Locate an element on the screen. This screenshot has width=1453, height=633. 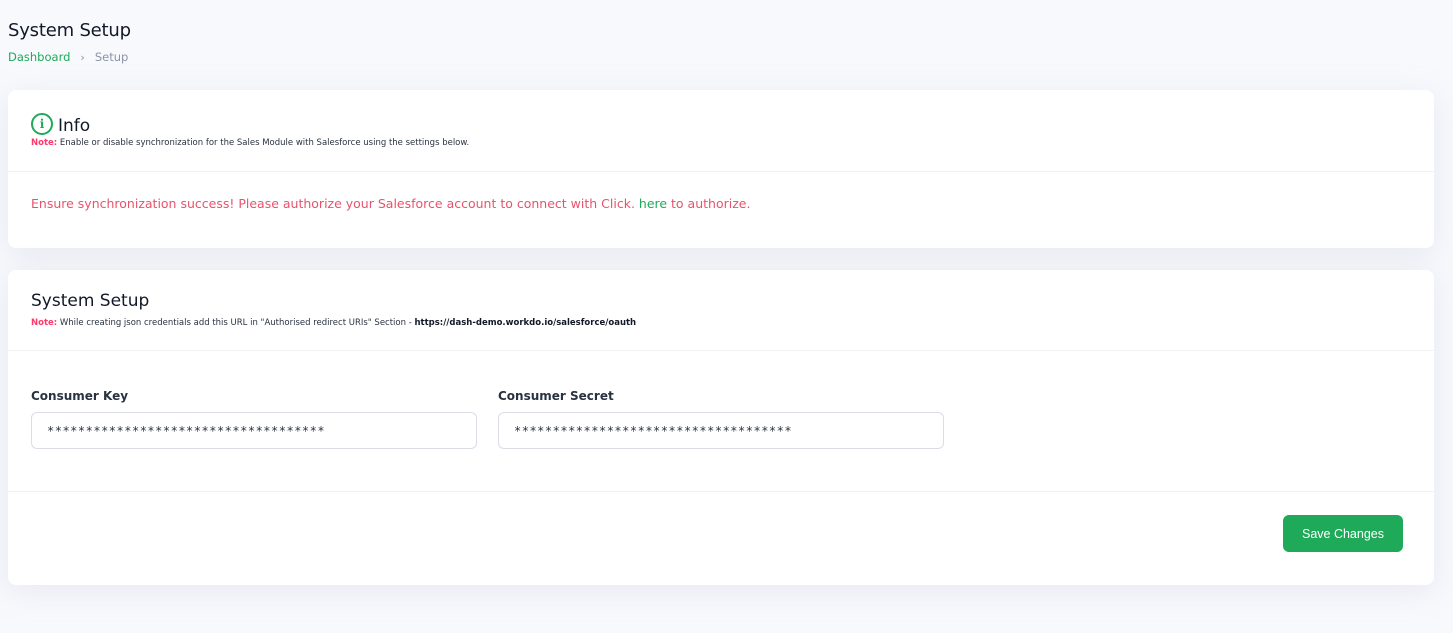
page-header: System Setup Dashboard › Setup is located at coordinates (69, 42).